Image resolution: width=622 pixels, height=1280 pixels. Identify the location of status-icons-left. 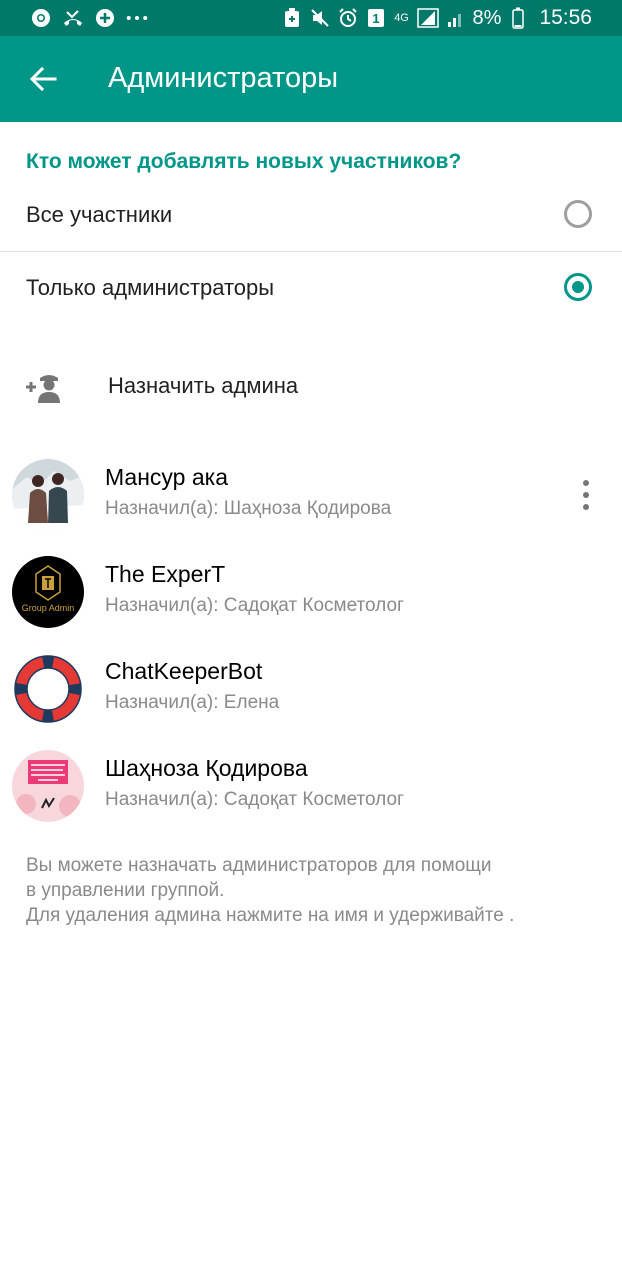
(89, 18).